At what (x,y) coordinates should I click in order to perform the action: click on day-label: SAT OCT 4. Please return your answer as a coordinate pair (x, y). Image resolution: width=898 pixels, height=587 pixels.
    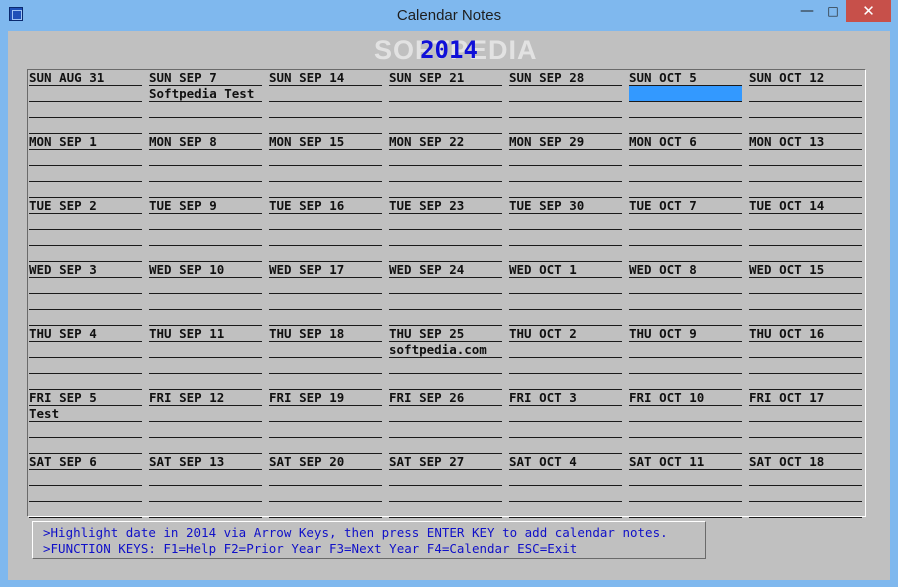
    Looking at the image, I should click on (565, 462).